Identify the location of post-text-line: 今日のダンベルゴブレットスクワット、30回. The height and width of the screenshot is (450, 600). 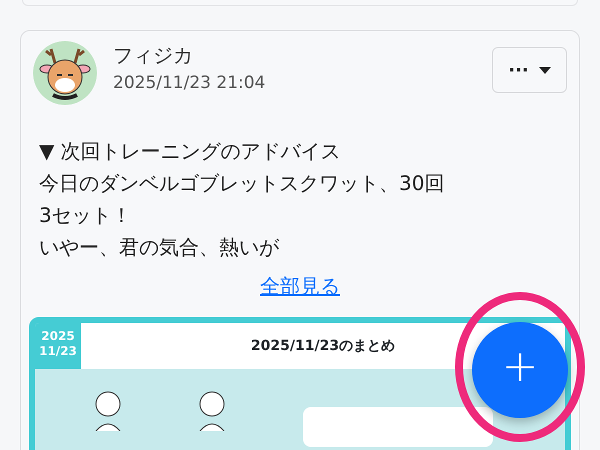
(242, 183).